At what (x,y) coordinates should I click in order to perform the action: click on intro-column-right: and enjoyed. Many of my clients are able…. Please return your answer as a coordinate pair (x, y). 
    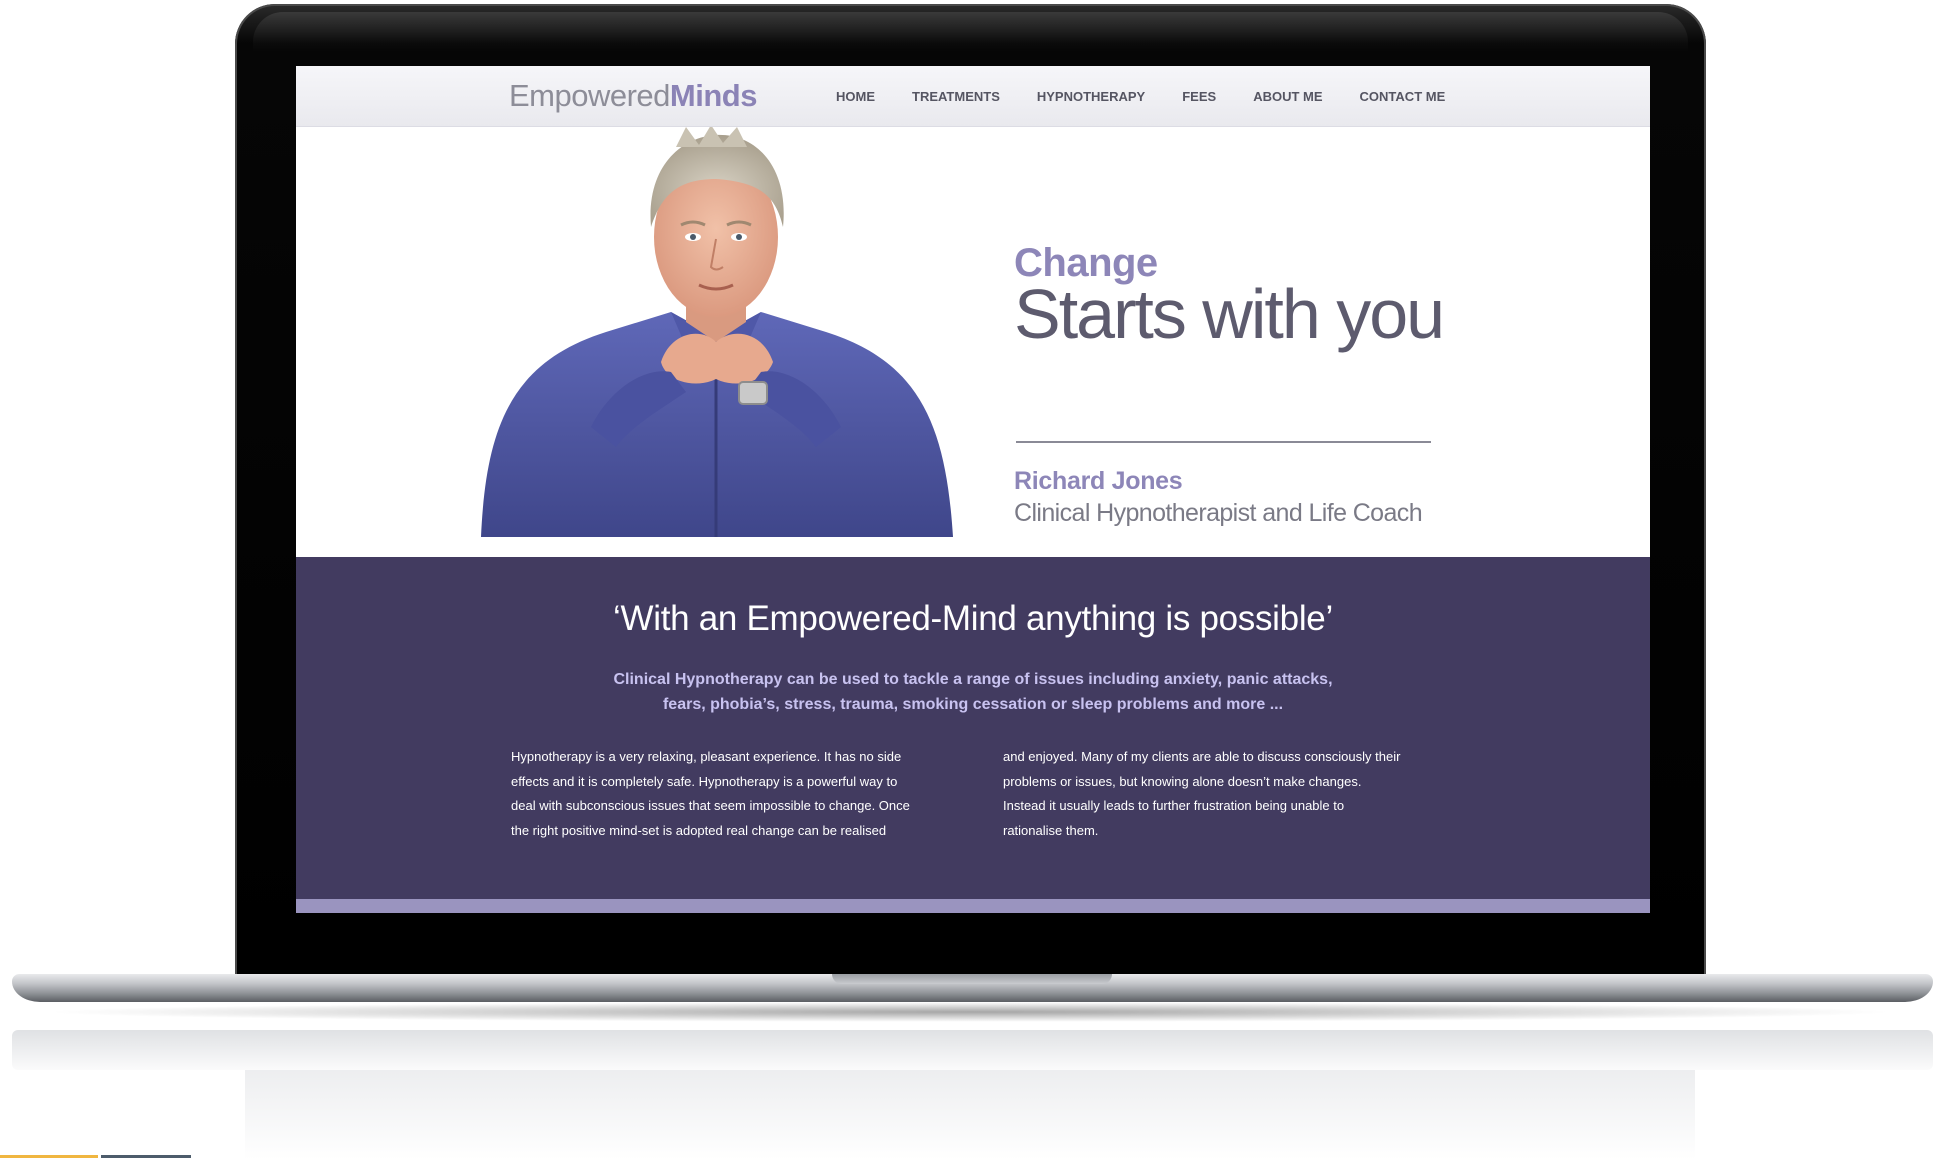
    Looking at the image, I should click on (1223, 794).